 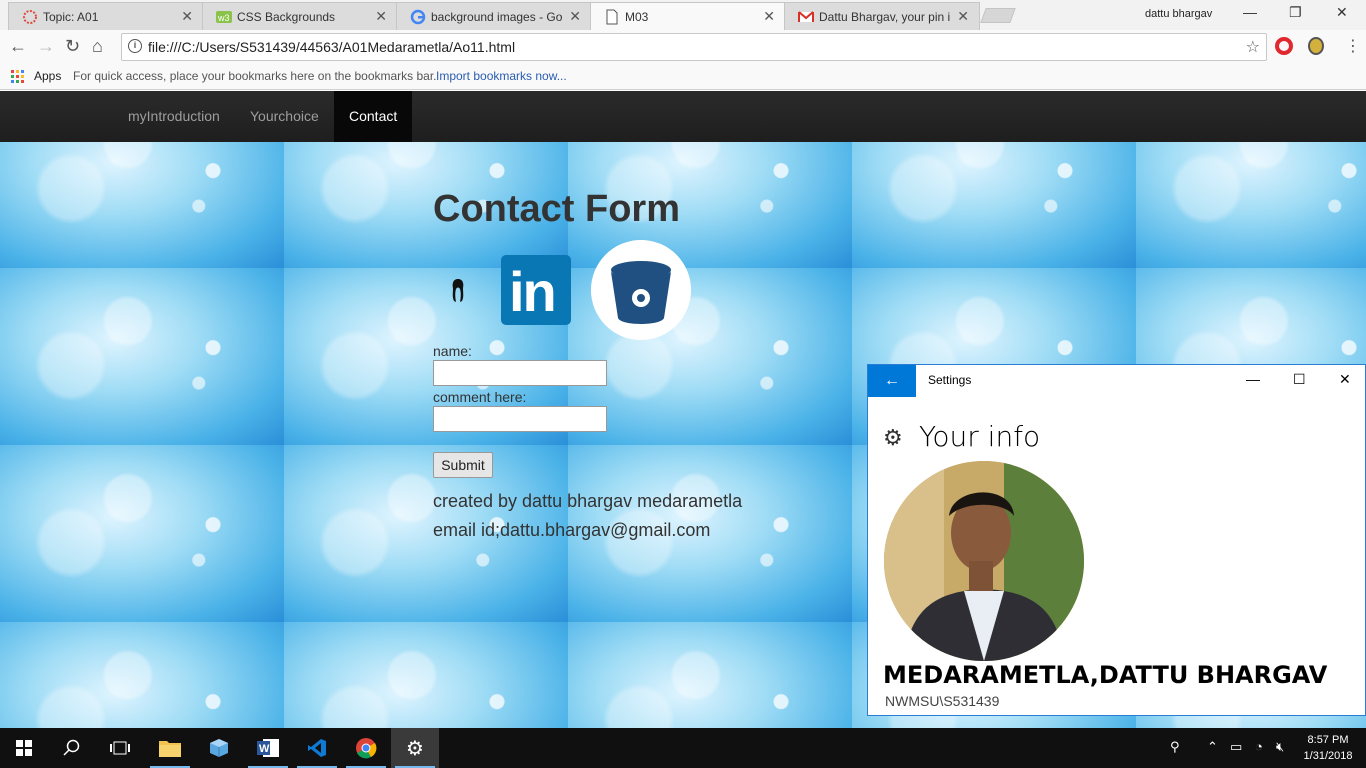 What do you see at coordinates (892, 381) in the screenshot?
I see `back-arrow-icon: ←` at bounding box center [892, 381].